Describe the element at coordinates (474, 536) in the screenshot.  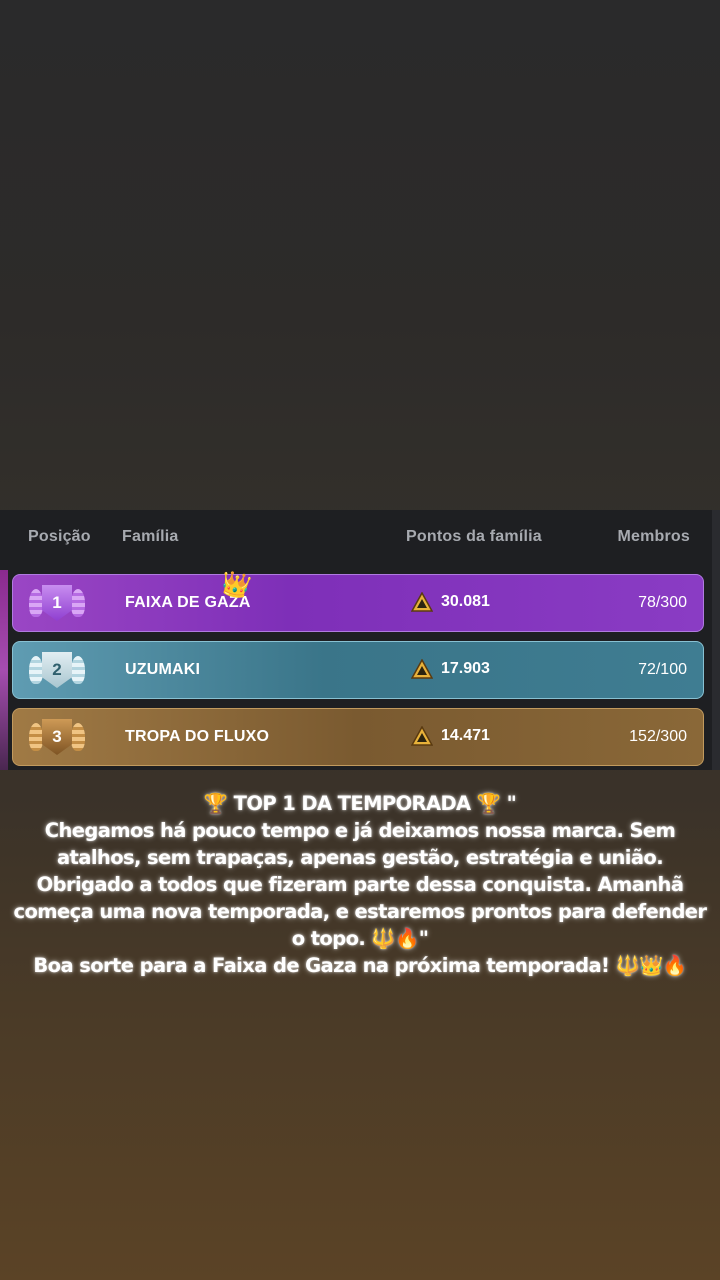
I see `header-points: Pontos da família` at that location.